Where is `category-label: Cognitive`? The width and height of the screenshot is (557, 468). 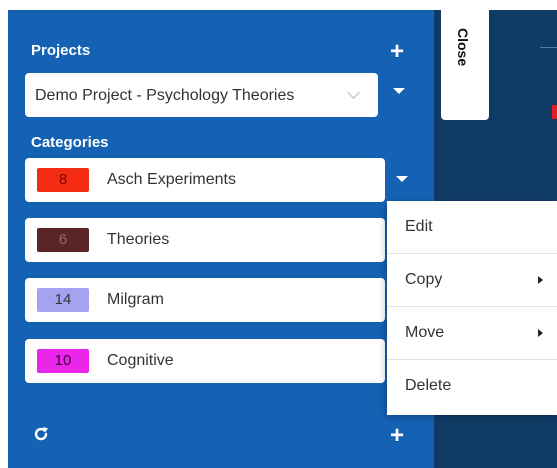 category-label: Cognitive is located at coordinates (140, 360).